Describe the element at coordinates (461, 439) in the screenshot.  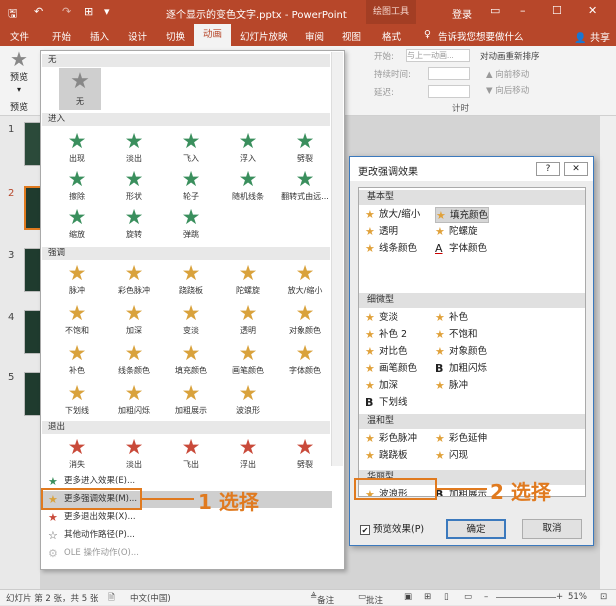
I see `effect-item: ★ 彩色延伸` at that location.